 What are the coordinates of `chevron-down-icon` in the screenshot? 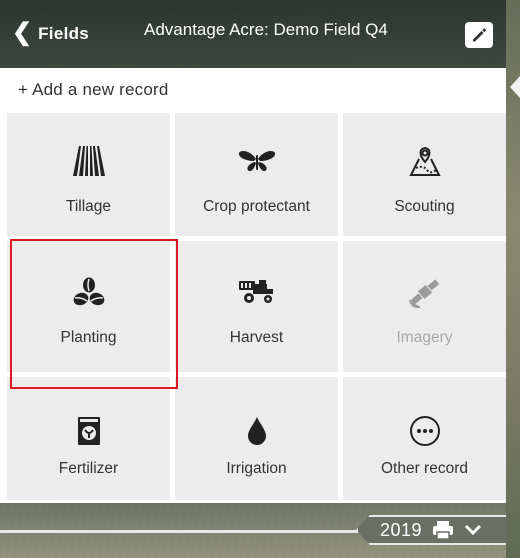 It's located at (473, 530).